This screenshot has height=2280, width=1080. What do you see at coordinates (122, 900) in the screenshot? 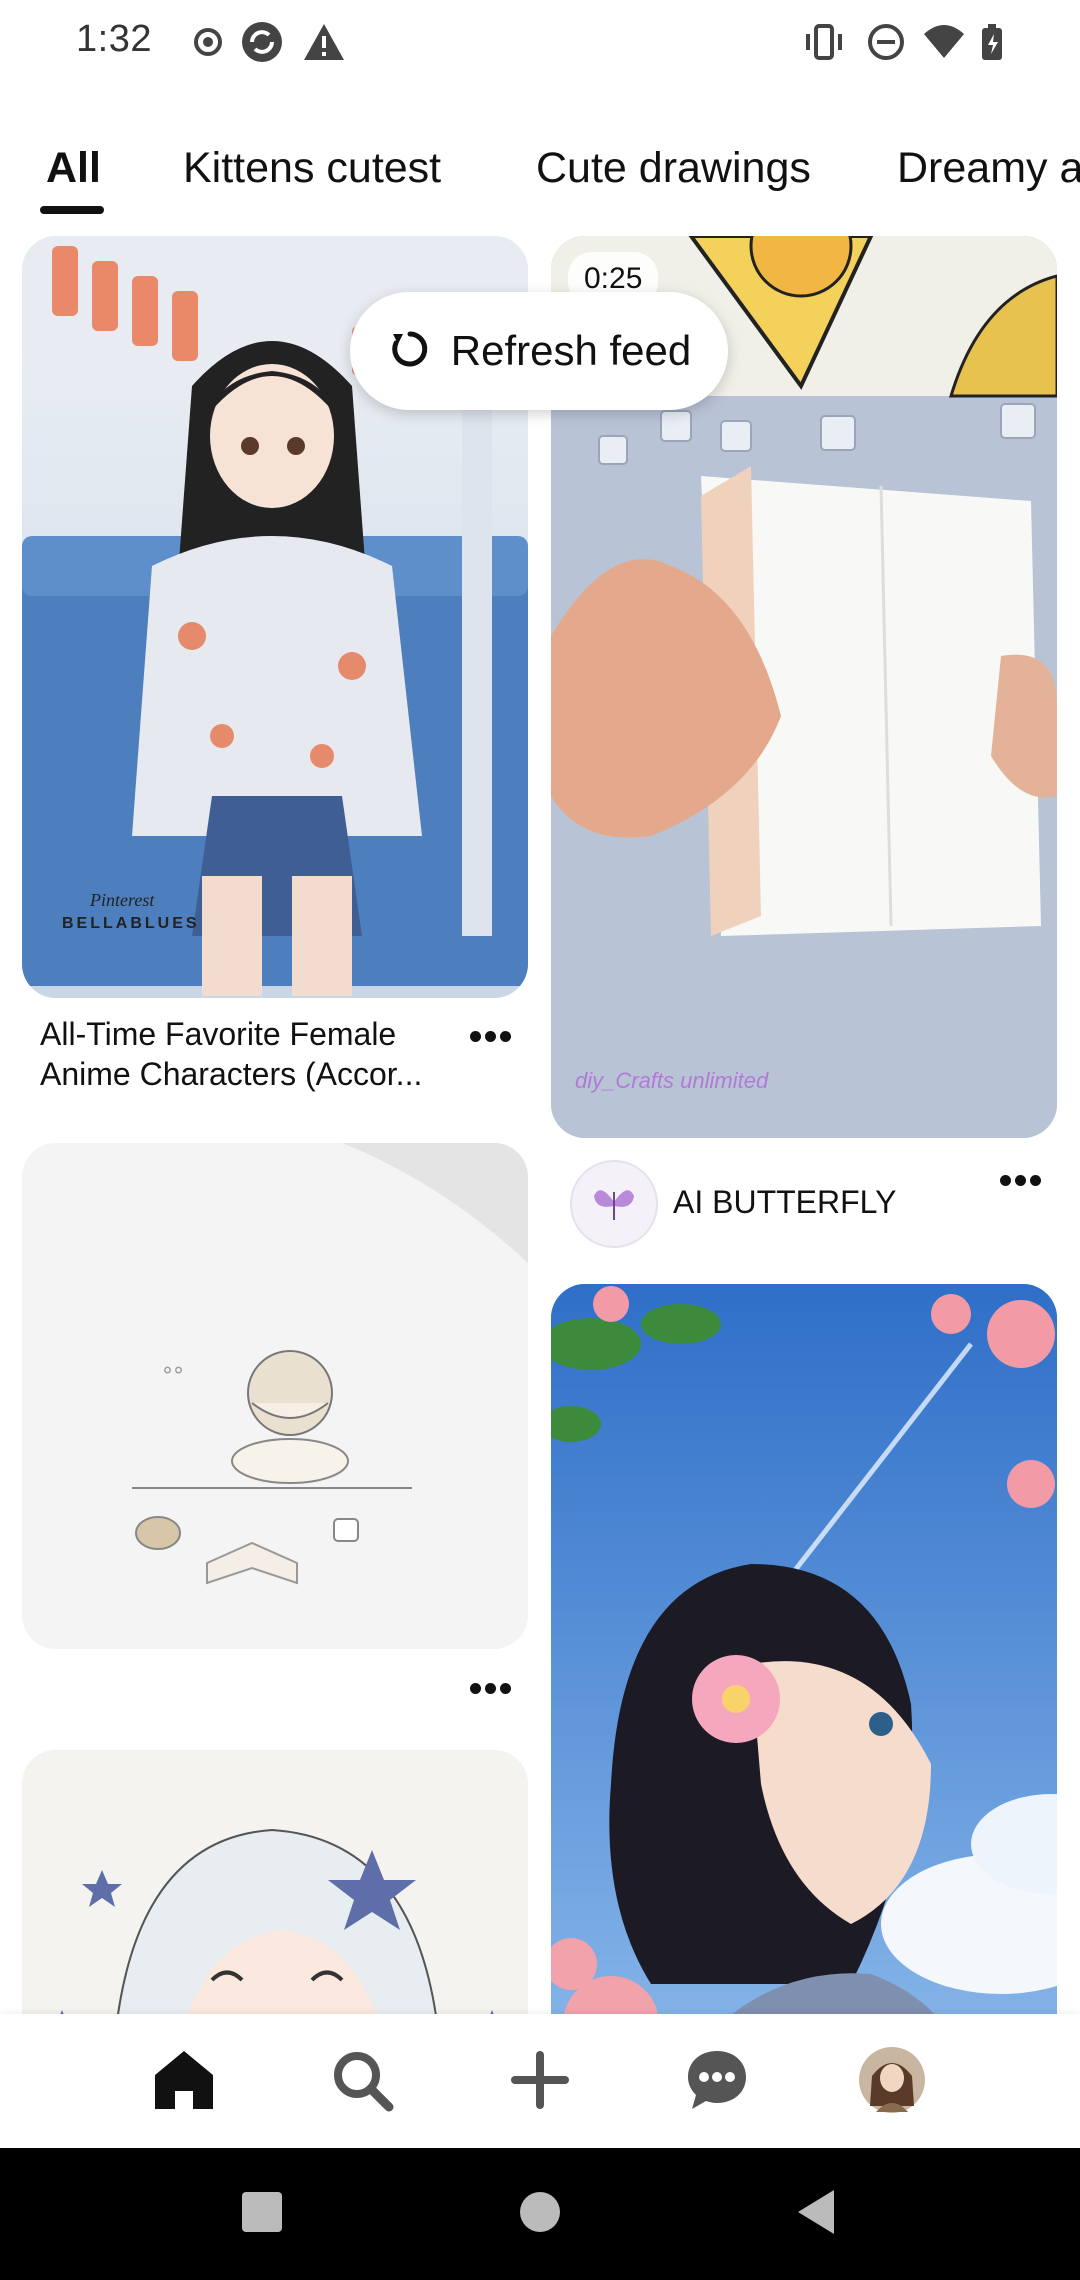
I see `pin-watermark-top: Pinterest` at bounding box center [122, 900].